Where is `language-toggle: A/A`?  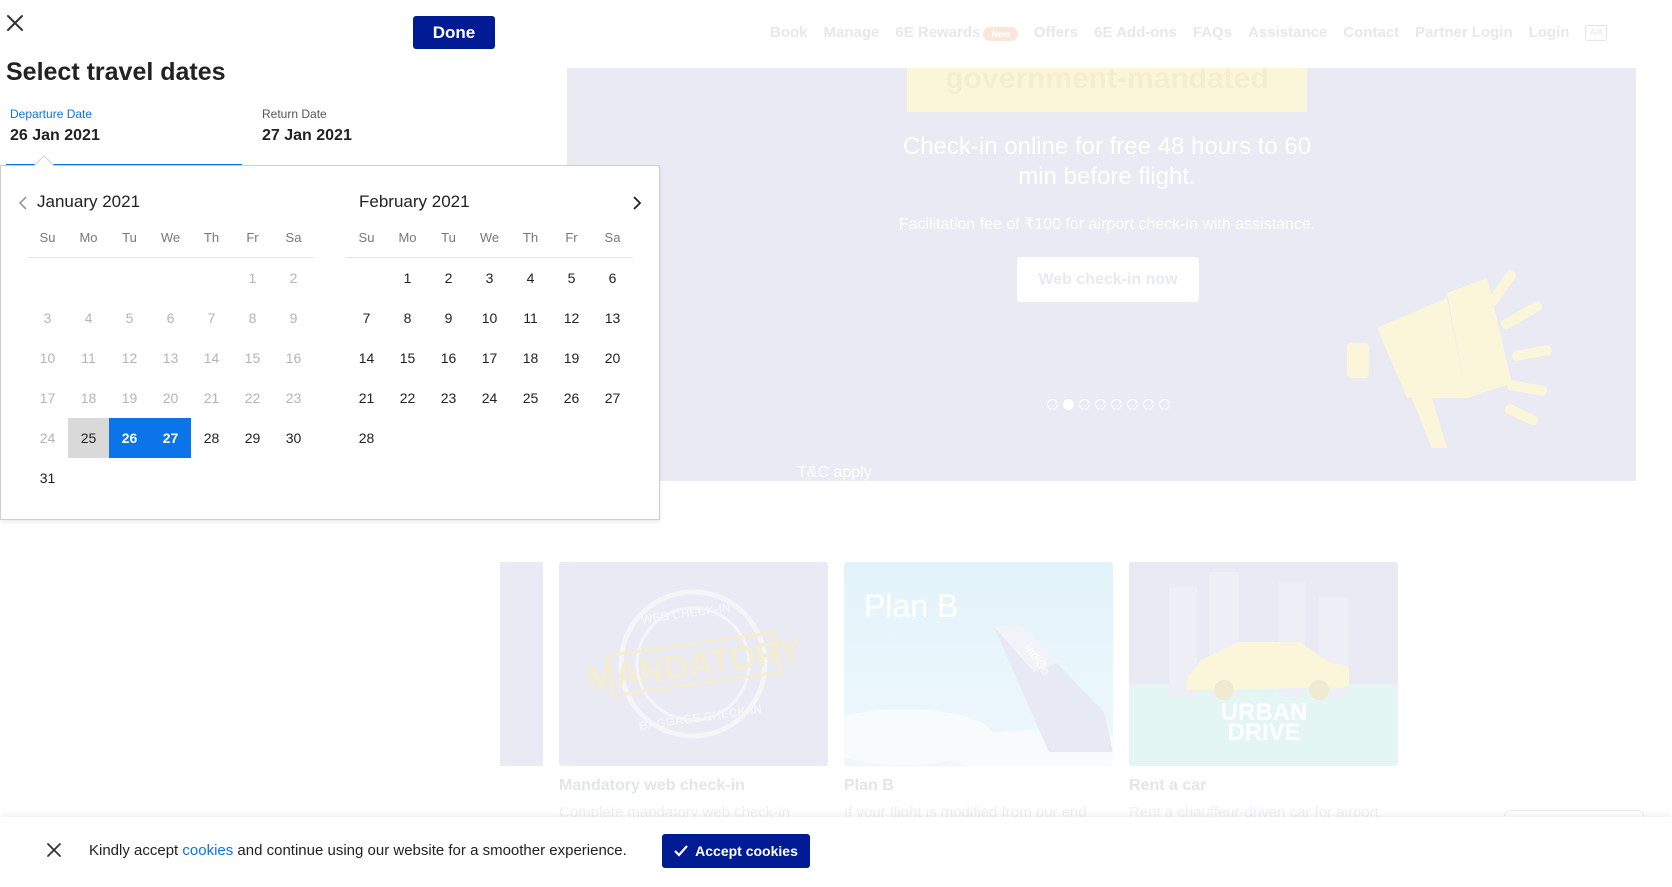 language-toggle: A/A is located at coordinates (1596, 32).